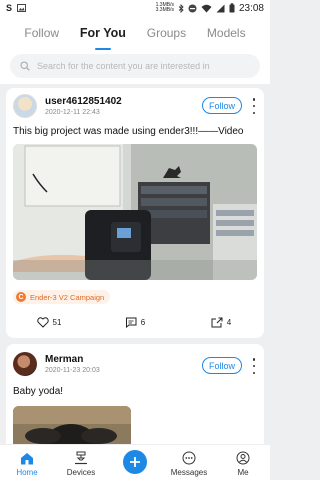 The width and height of the screenshot is (320, 480). What do you see at coordinates (189, 472) in the screenshot?
I see `nav-messages-label: Messages` at bounding box center [189, 472].